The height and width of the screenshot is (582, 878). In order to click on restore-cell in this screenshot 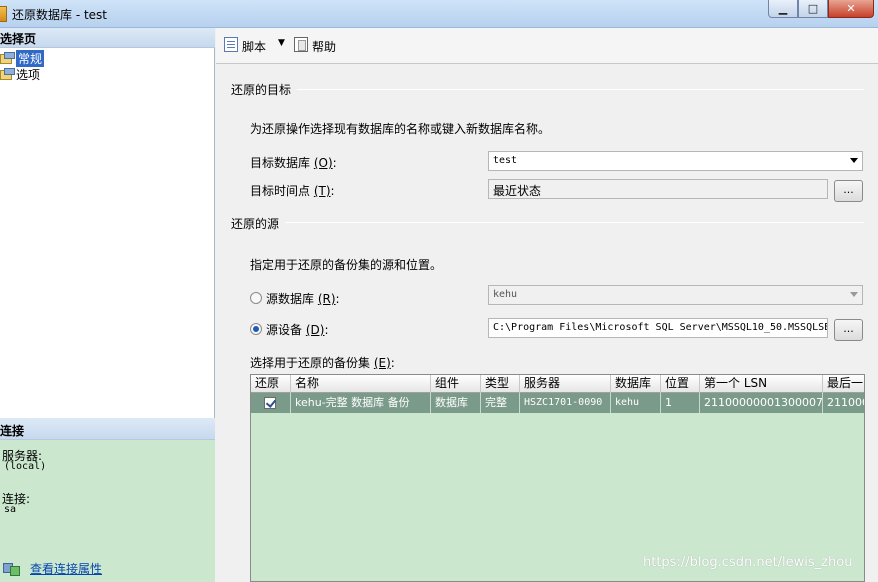, I will do `click(271, 403)`.